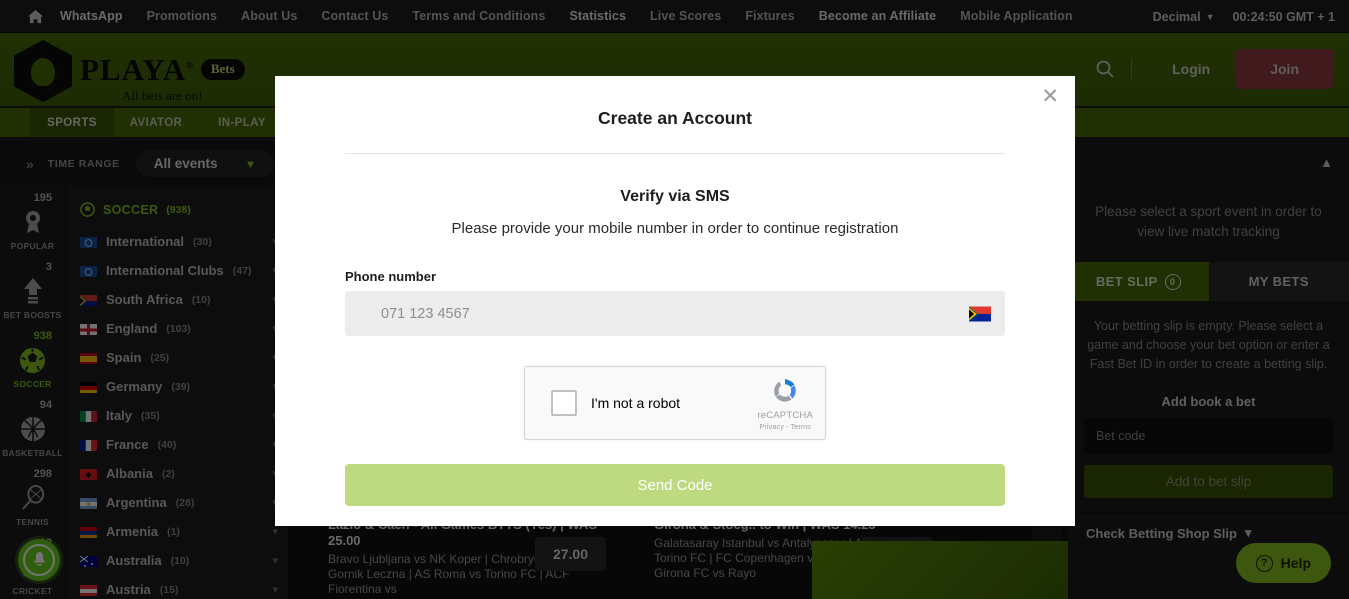  Describe the element at coordinates (675, 516) in the screenshot. I see `modal-footer: Already have an account? Log In` at that location.